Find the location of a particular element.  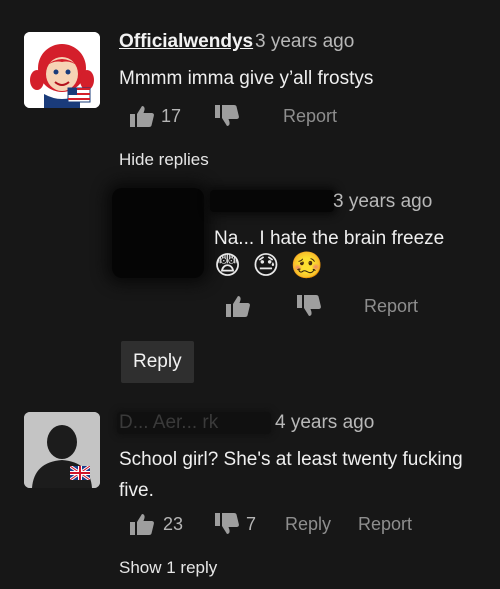

wendys-logo is located at coordinates (62, 70).